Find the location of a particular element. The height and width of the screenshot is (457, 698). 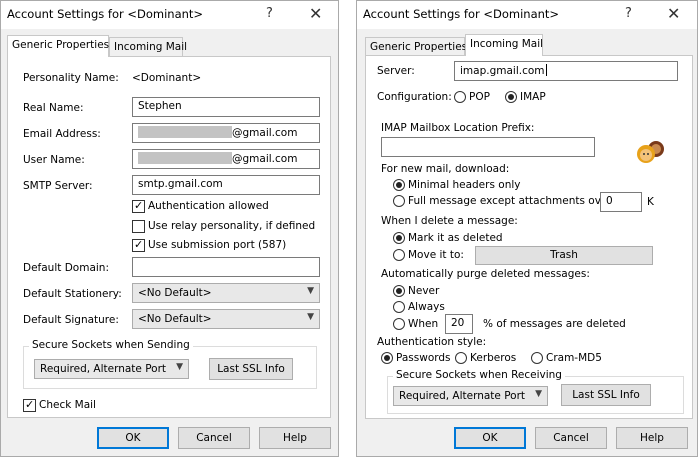

username-input: @gmail.com is located at coordinates (226, 159).